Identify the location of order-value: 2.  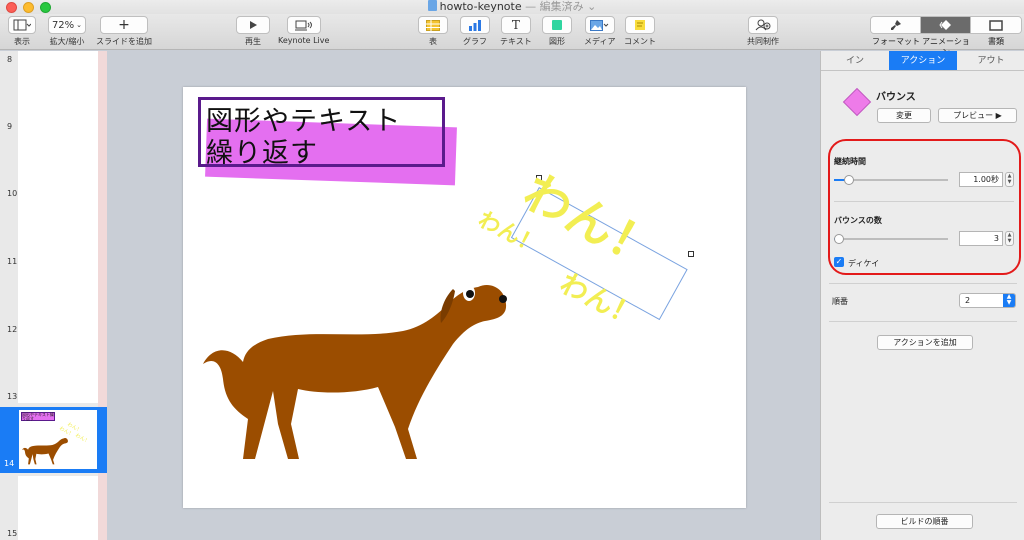
(968, 300).